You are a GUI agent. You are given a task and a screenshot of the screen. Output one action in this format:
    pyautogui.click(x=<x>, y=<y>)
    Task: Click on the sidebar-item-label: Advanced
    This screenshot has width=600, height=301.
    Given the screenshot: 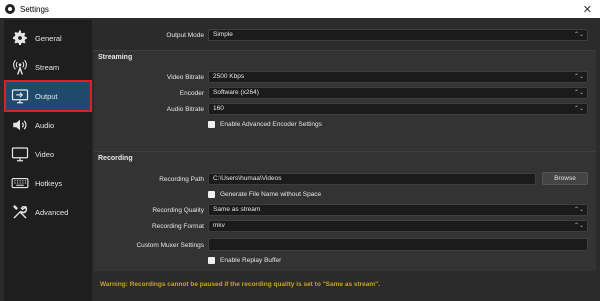 What is the action you would take?
    pyautogui.click(x=52, y=212)
    